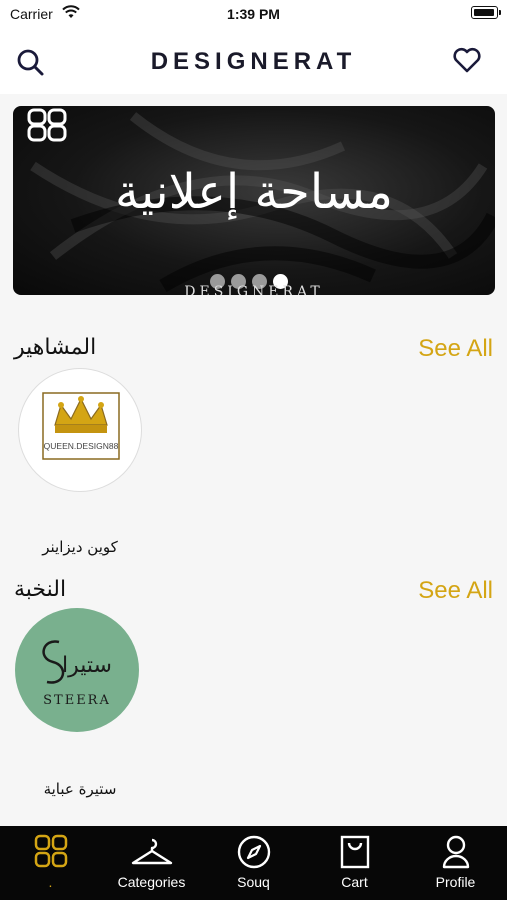  I want to click on tab-profile: Profile, so click(455, 863).